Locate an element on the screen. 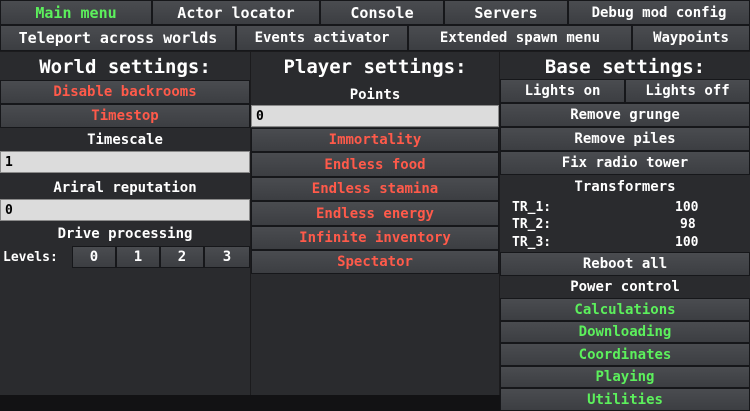  levels-label: Levels: is located at coordinates (30, 257).